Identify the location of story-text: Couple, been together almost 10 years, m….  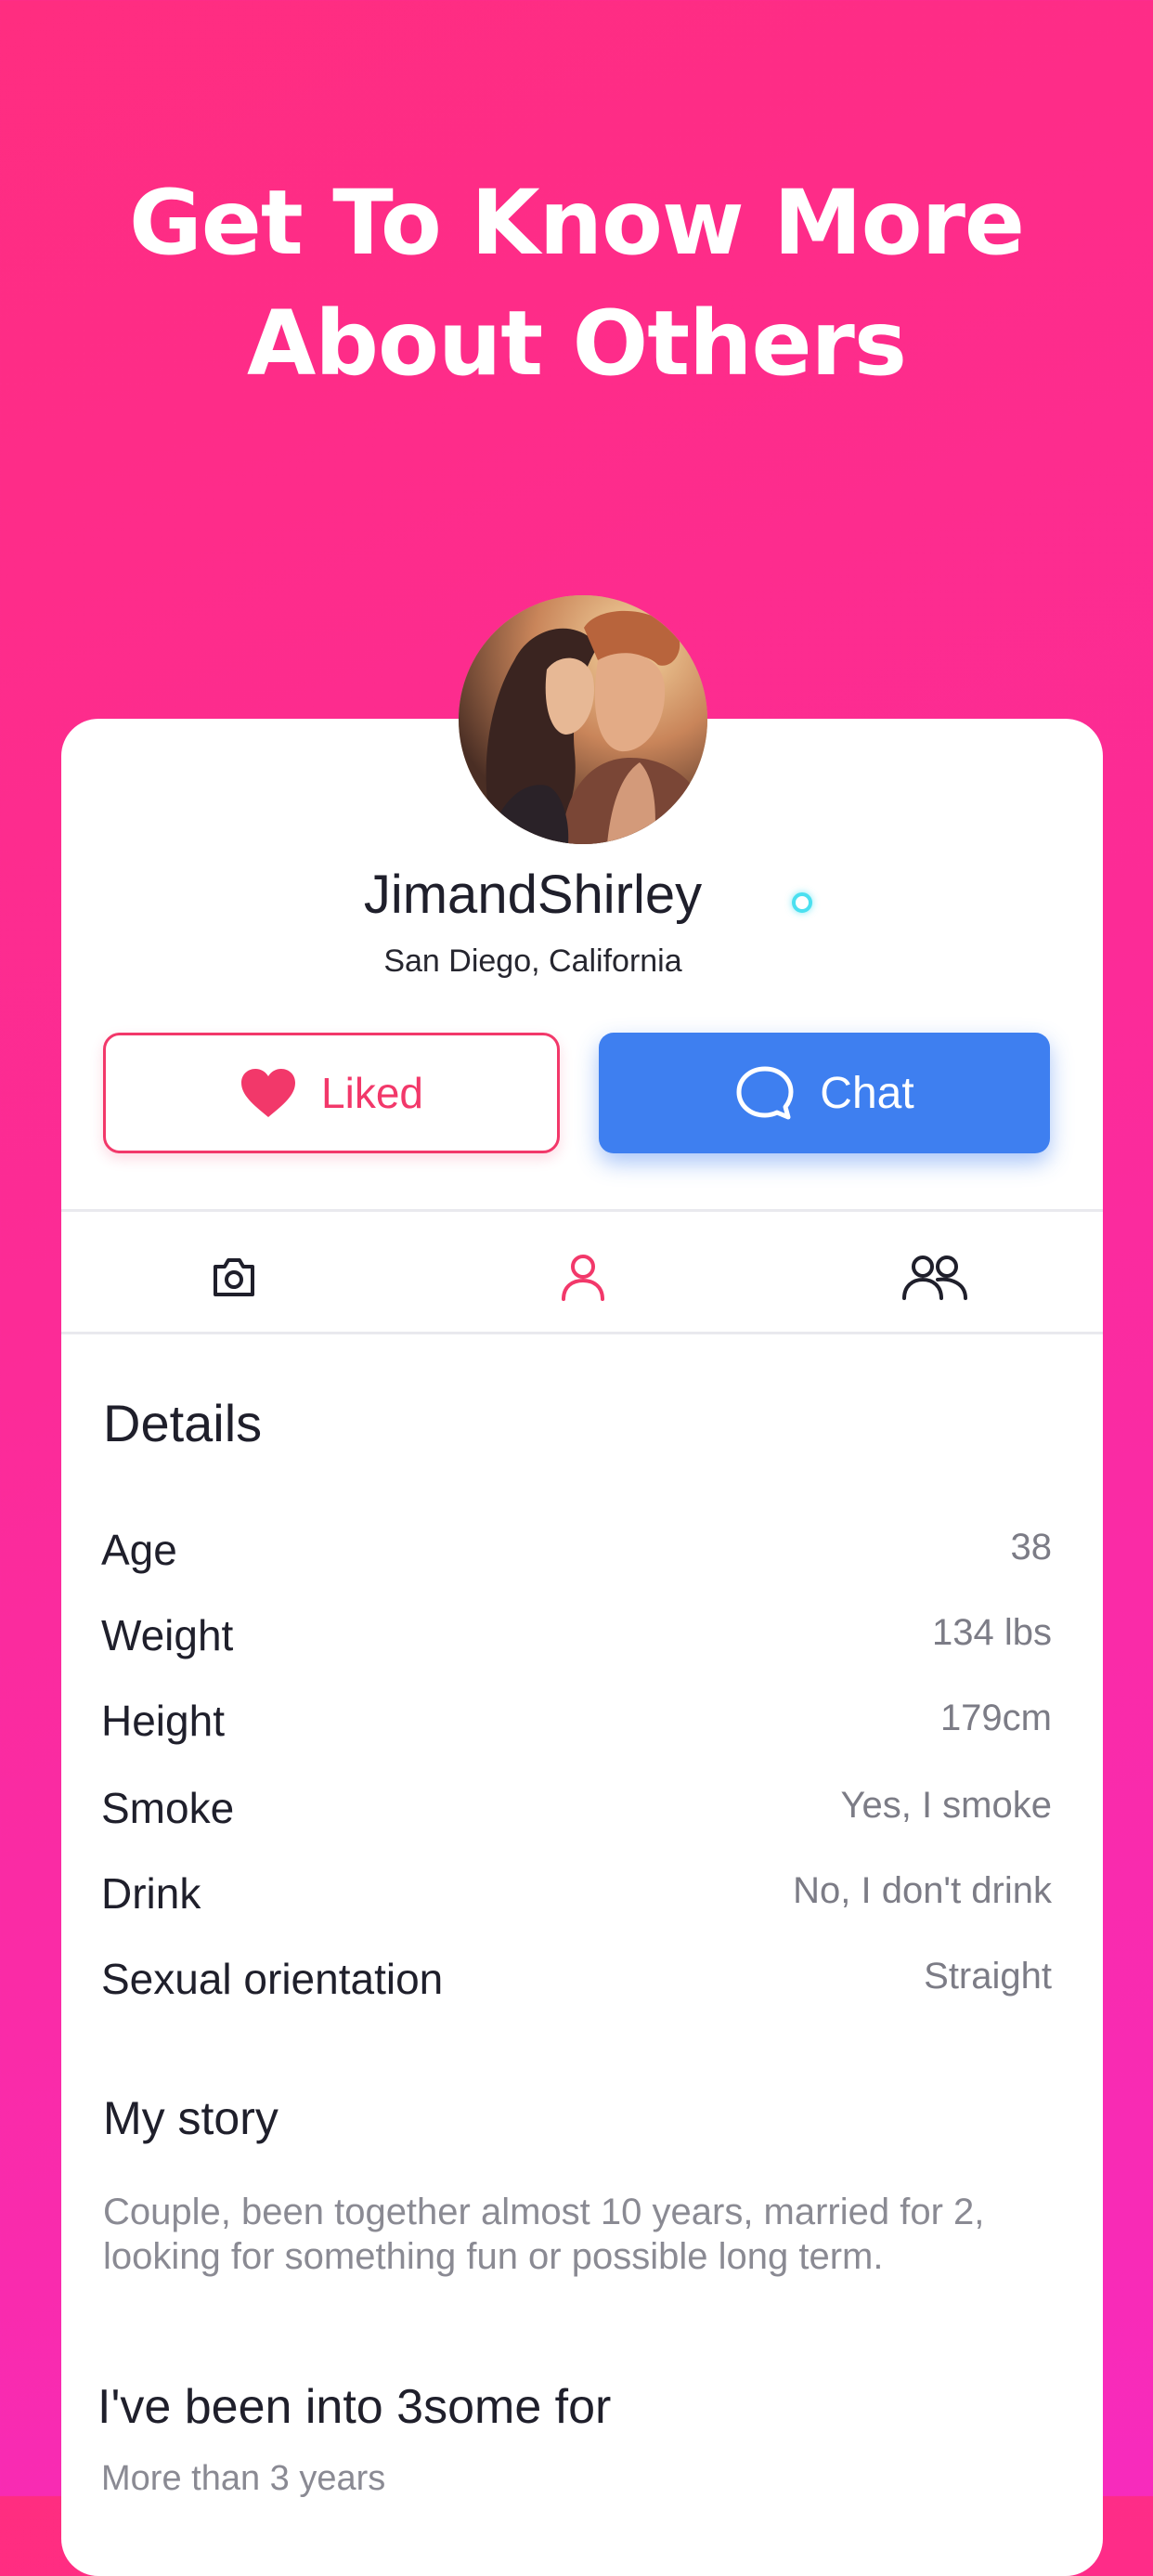
(544, 2234).